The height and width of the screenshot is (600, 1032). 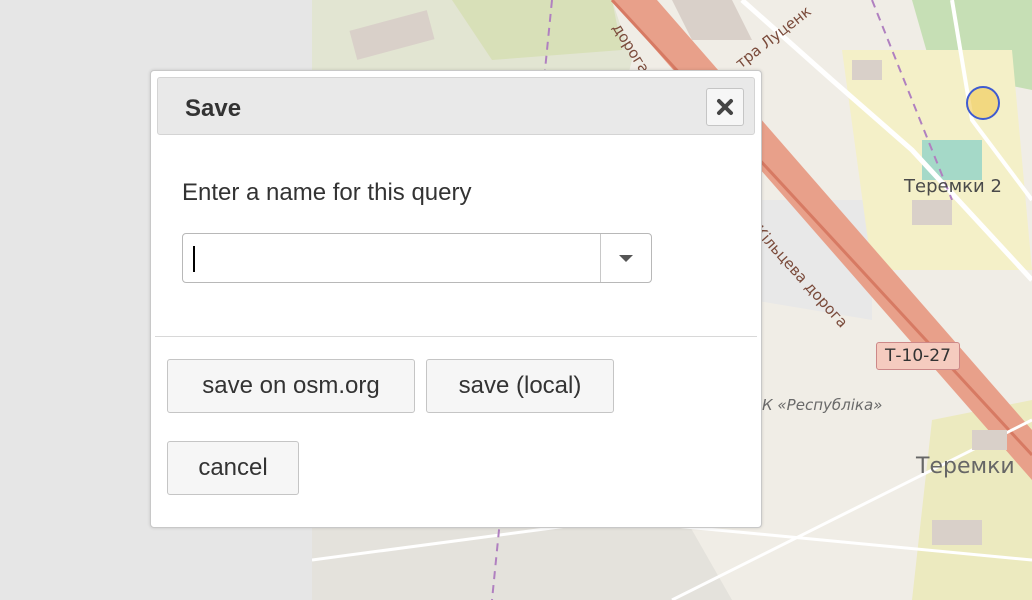 What do you see at coordinates (953, 186) in the screenshot?
I see `map-label-district: Теремки 2` at bounding box center [953, 186].